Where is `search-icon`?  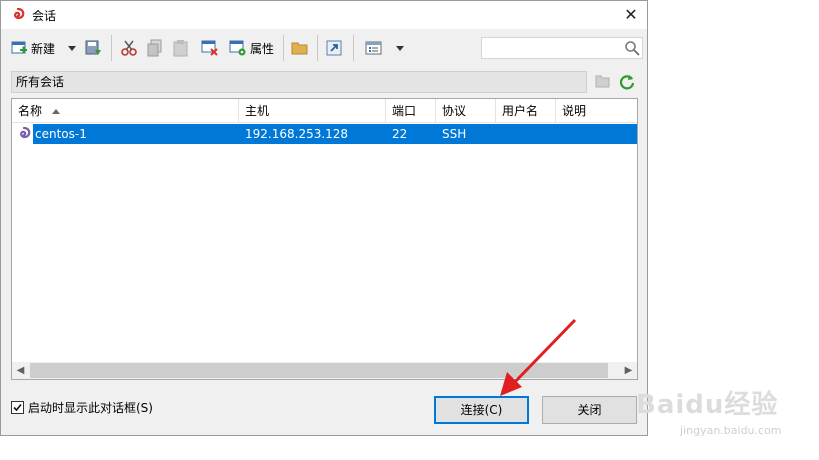
search-icon is located at coordinates (632, 49).